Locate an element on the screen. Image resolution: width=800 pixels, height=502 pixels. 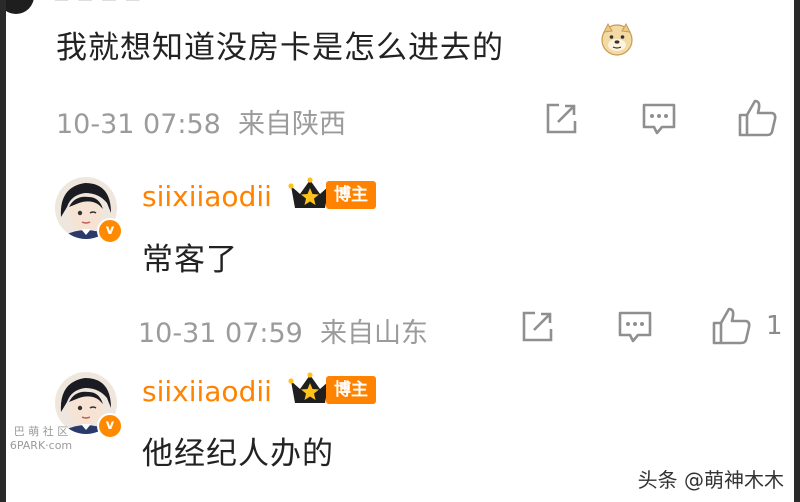
reply-text: 他经纪人办的 is located at coordinates (238, 454).